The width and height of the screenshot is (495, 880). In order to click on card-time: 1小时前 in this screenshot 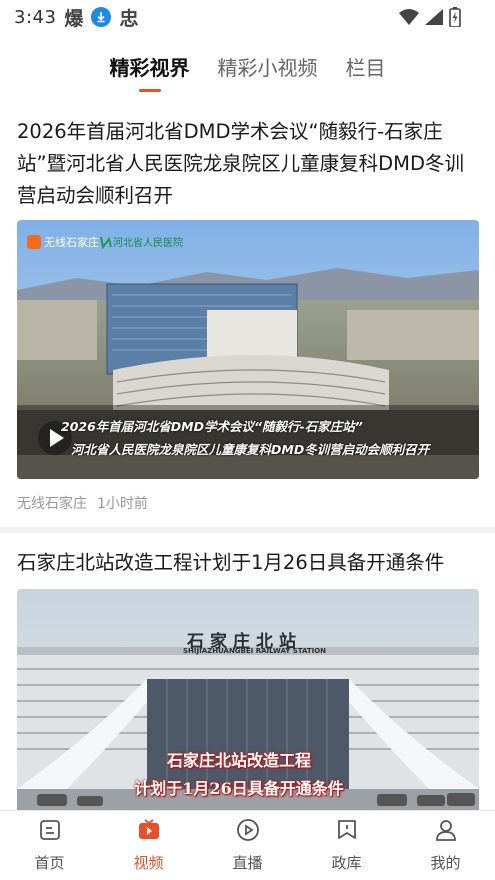, I will do `click(122, 504)`.